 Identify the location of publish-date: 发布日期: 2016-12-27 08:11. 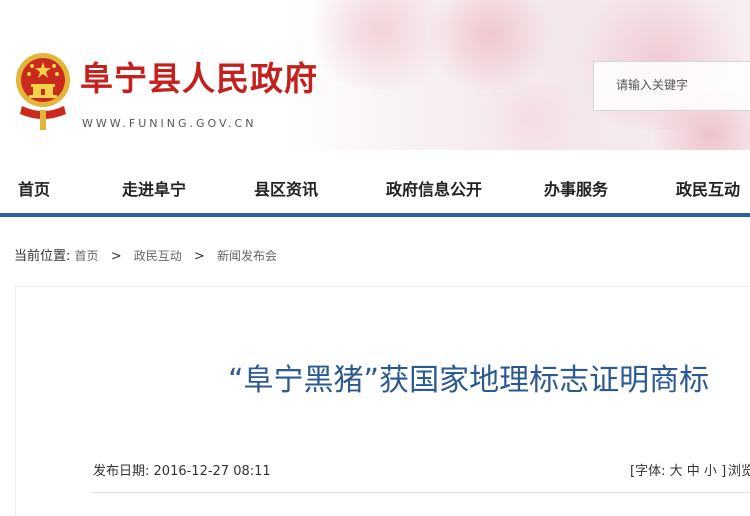
(182, 469).